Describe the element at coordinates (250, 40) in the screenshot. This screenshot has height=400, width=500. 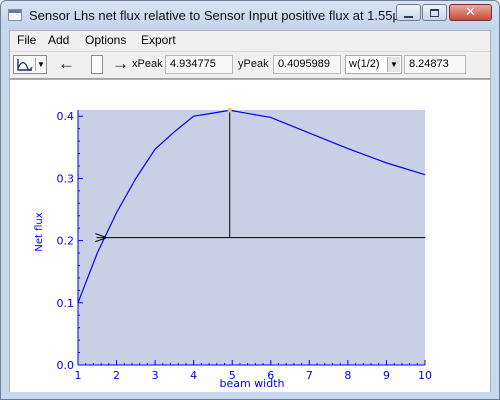
I see `menu-bar: File Add Options Export` at that location.